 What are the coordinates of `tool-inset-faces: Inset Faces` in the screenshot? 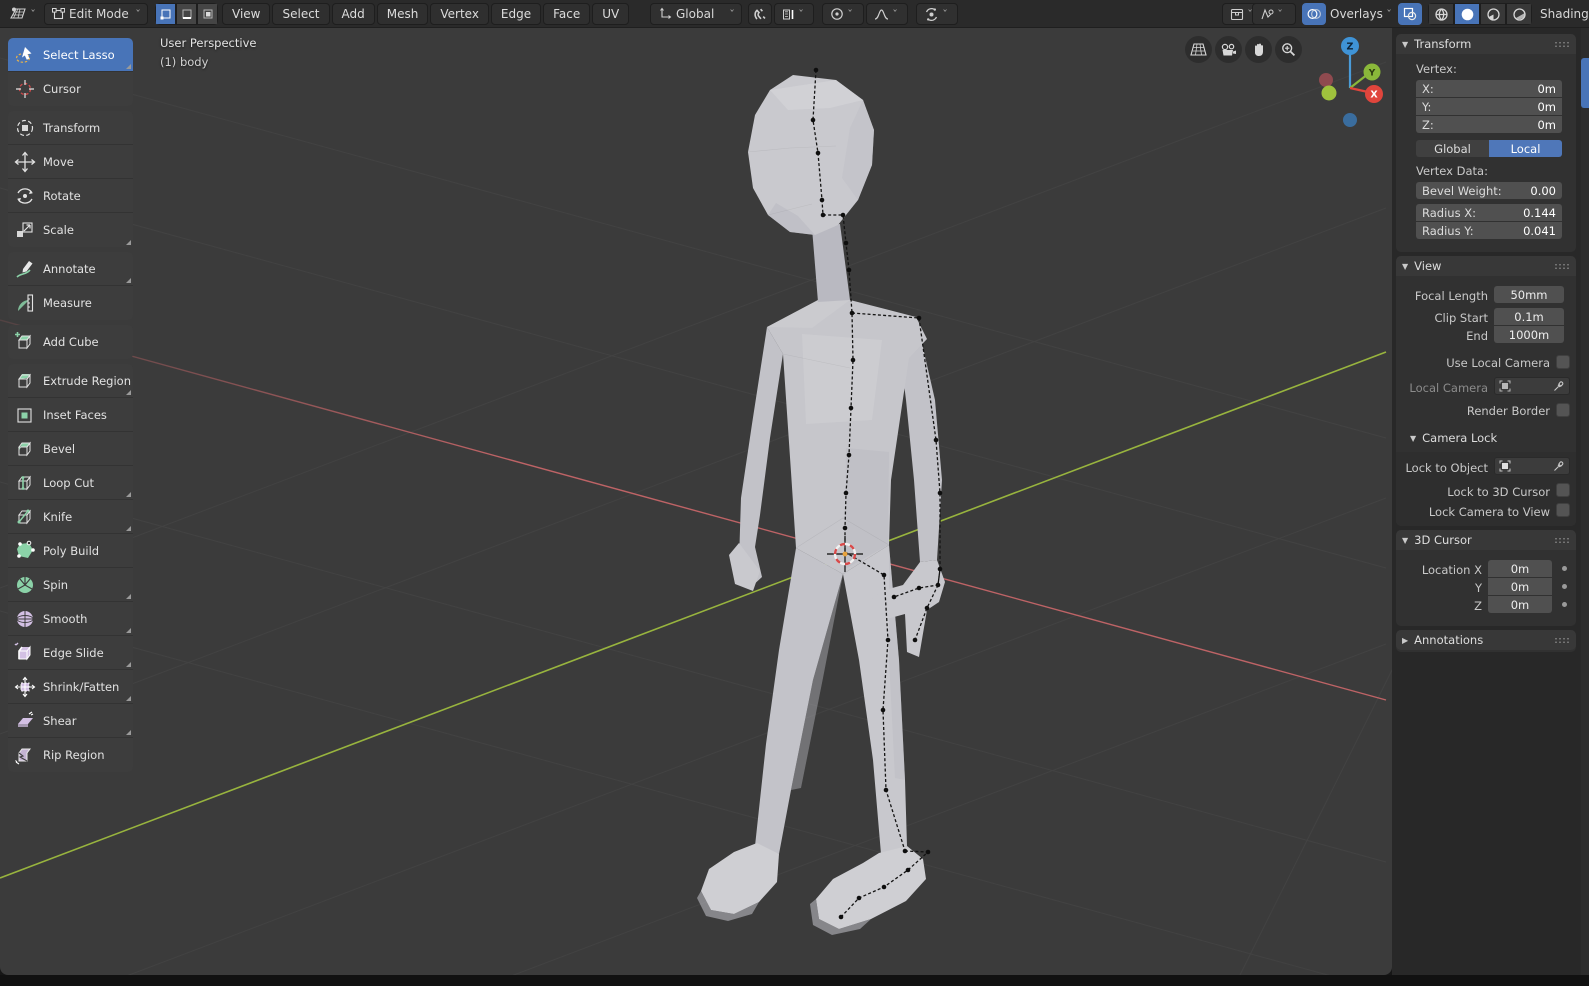 It's located at (70, 415).